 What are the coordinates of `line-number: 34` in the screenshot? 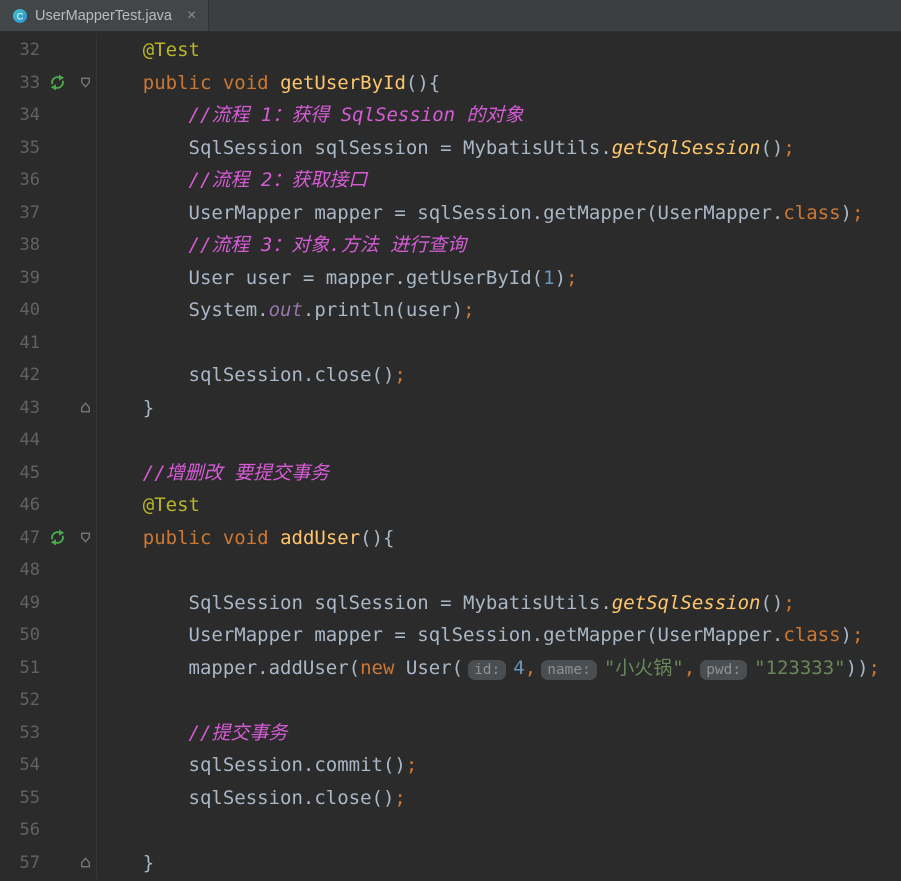 It's located at (29, 115).